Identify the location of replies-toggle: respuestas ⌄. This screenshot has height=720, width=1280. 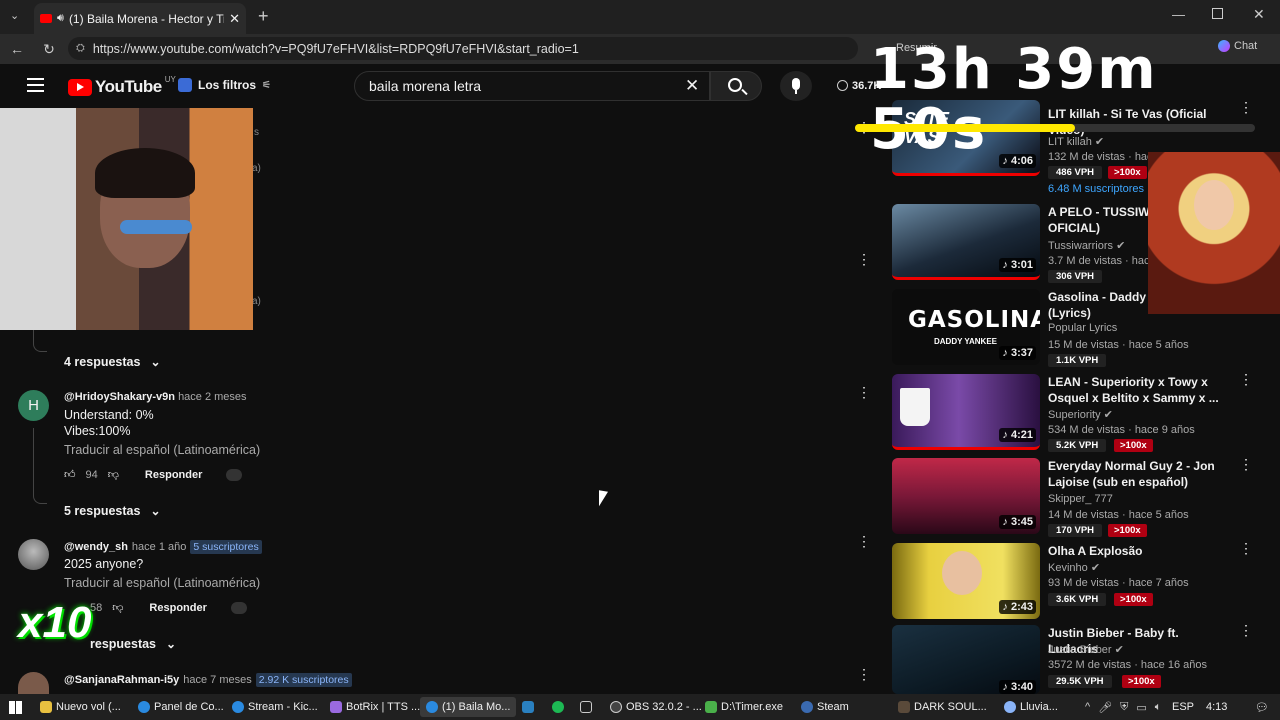
(133, 644).